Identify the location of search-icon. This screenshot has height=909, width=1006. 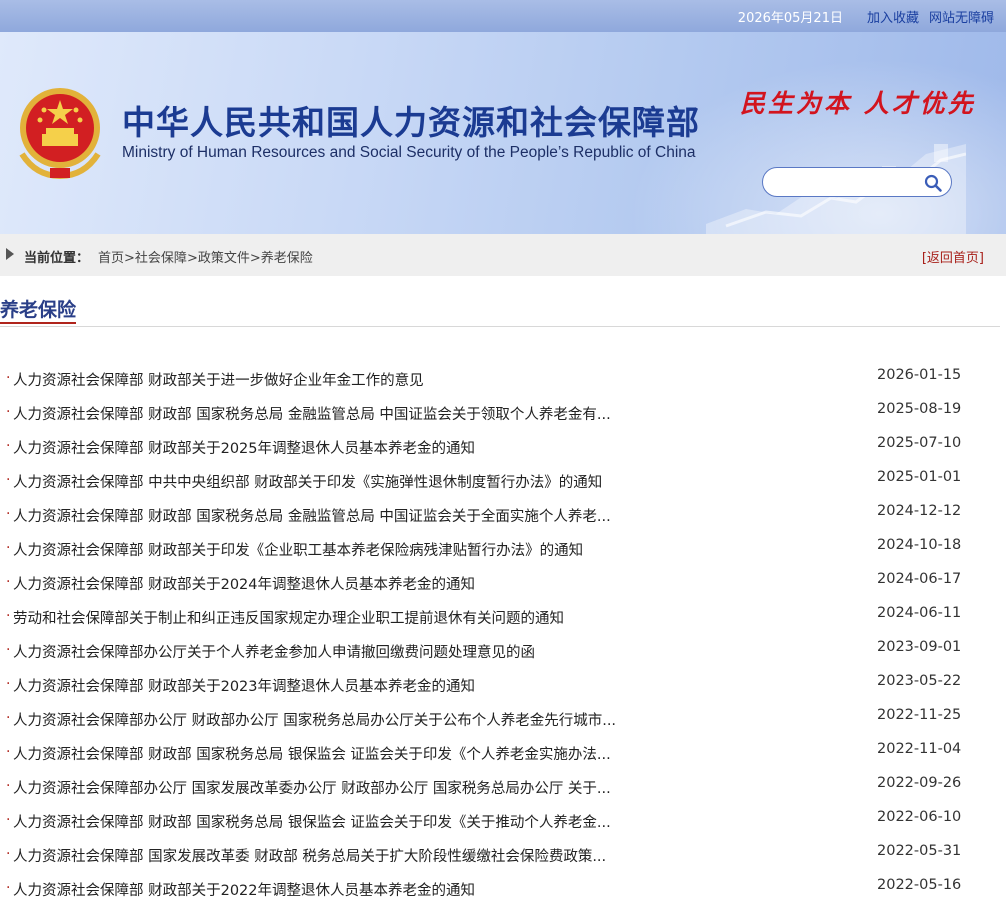
(933, 183).